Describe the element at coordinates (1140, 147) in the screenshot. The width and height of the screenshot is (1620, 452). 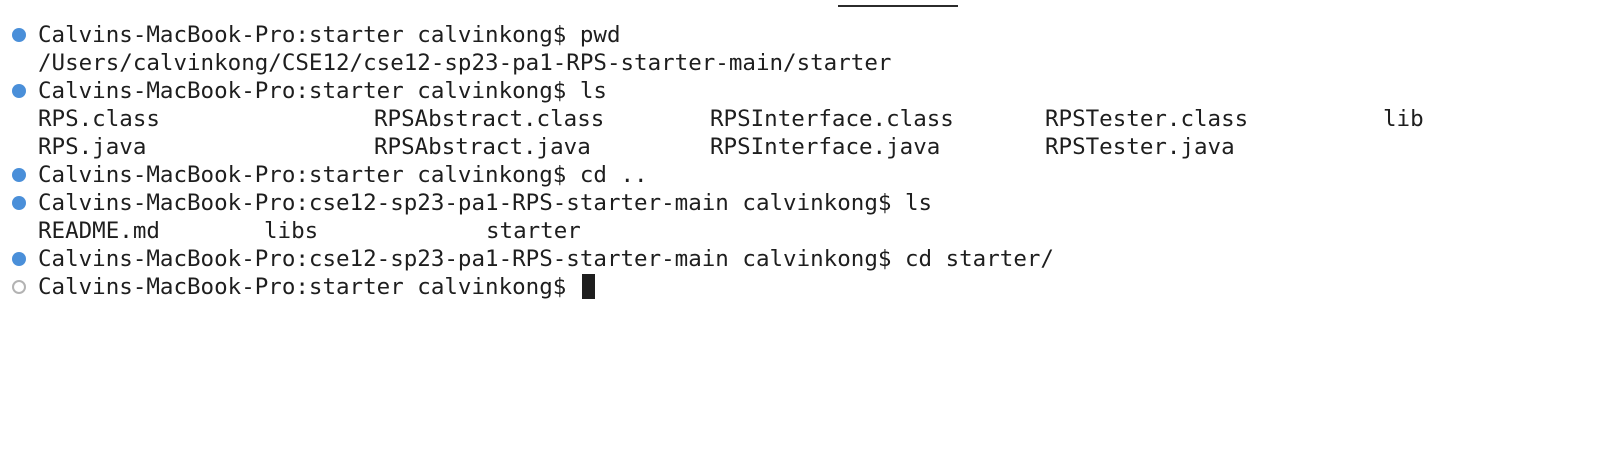
I see `file-name: RPSTester.java` at that location.